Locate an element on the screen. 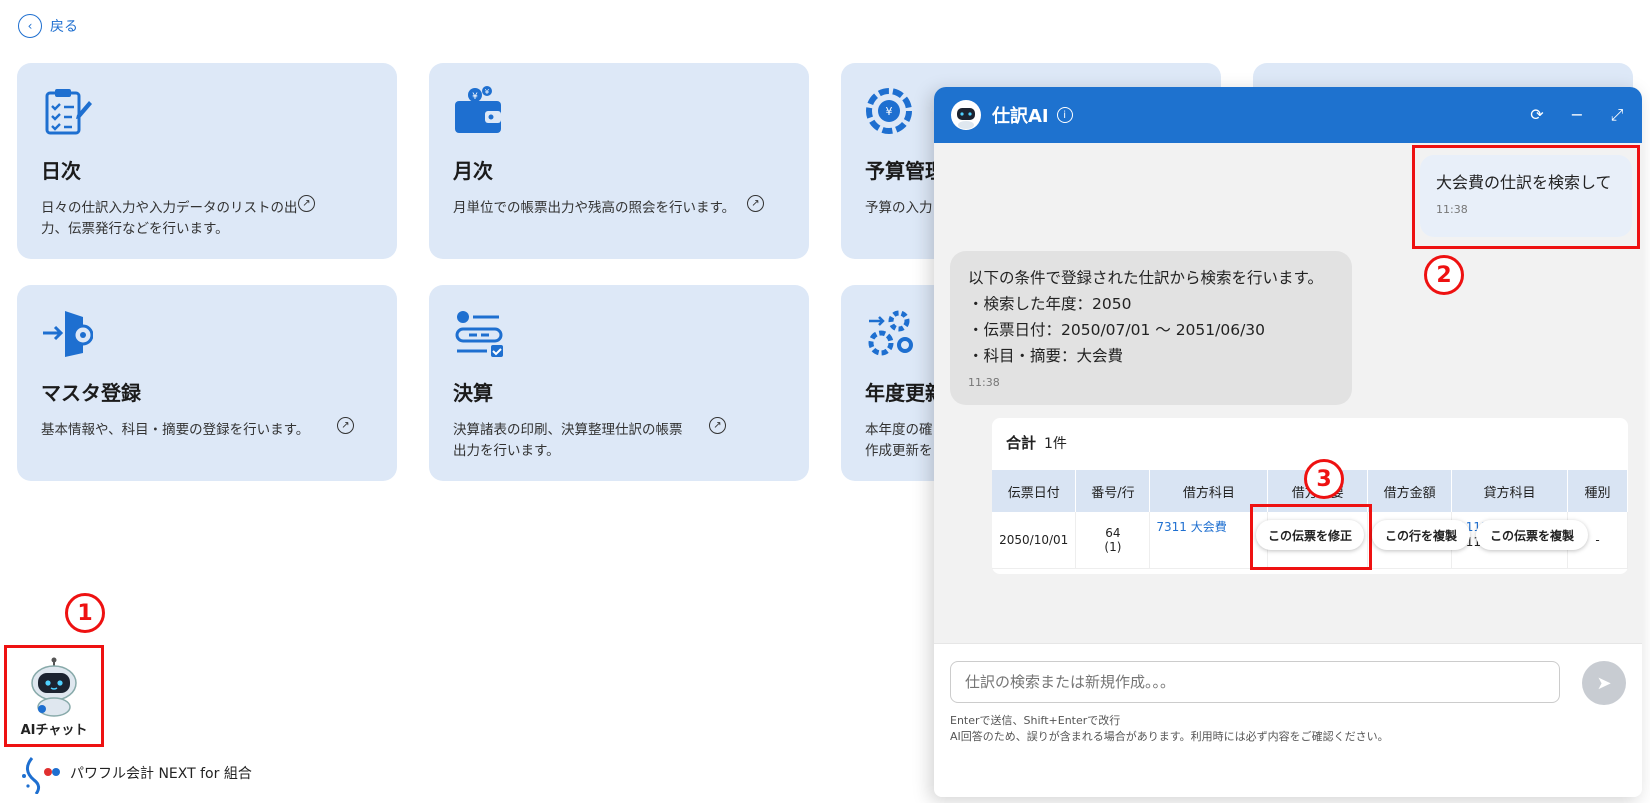 This screenshot has width=1650, height=803. wallet-yen-icon: ¥ ¥ is located at coordinates (478, 109).